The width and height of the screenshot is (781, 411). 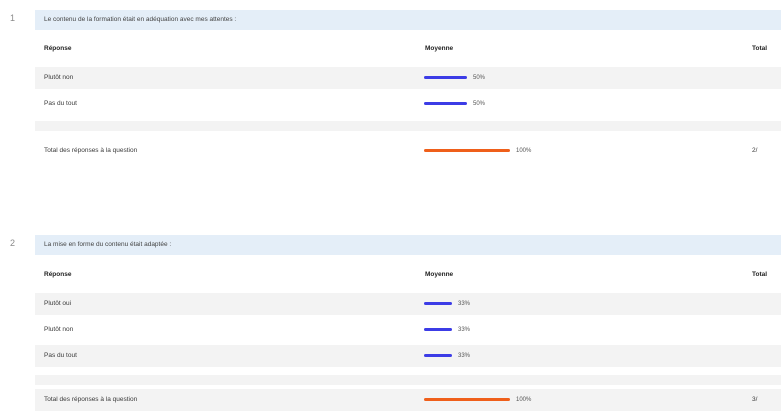 I want to click on response-label: Plutôt oui, so click(x=58, y=303).